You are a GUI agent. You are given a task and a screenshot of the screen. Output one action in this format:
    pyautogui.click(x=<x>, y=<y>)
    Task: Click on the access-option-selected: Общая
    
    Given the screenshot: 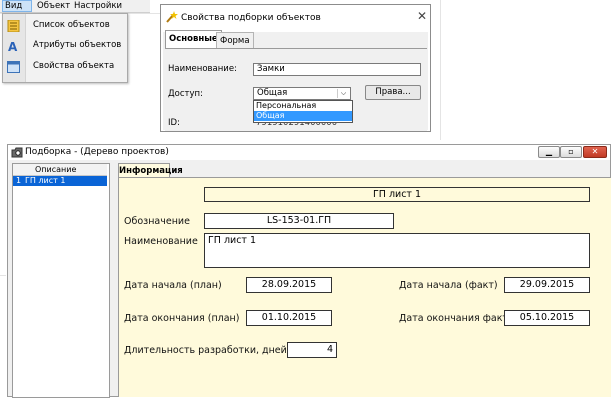 What is the action you would take?
    pyautogui.click(x=303, y=116)
    